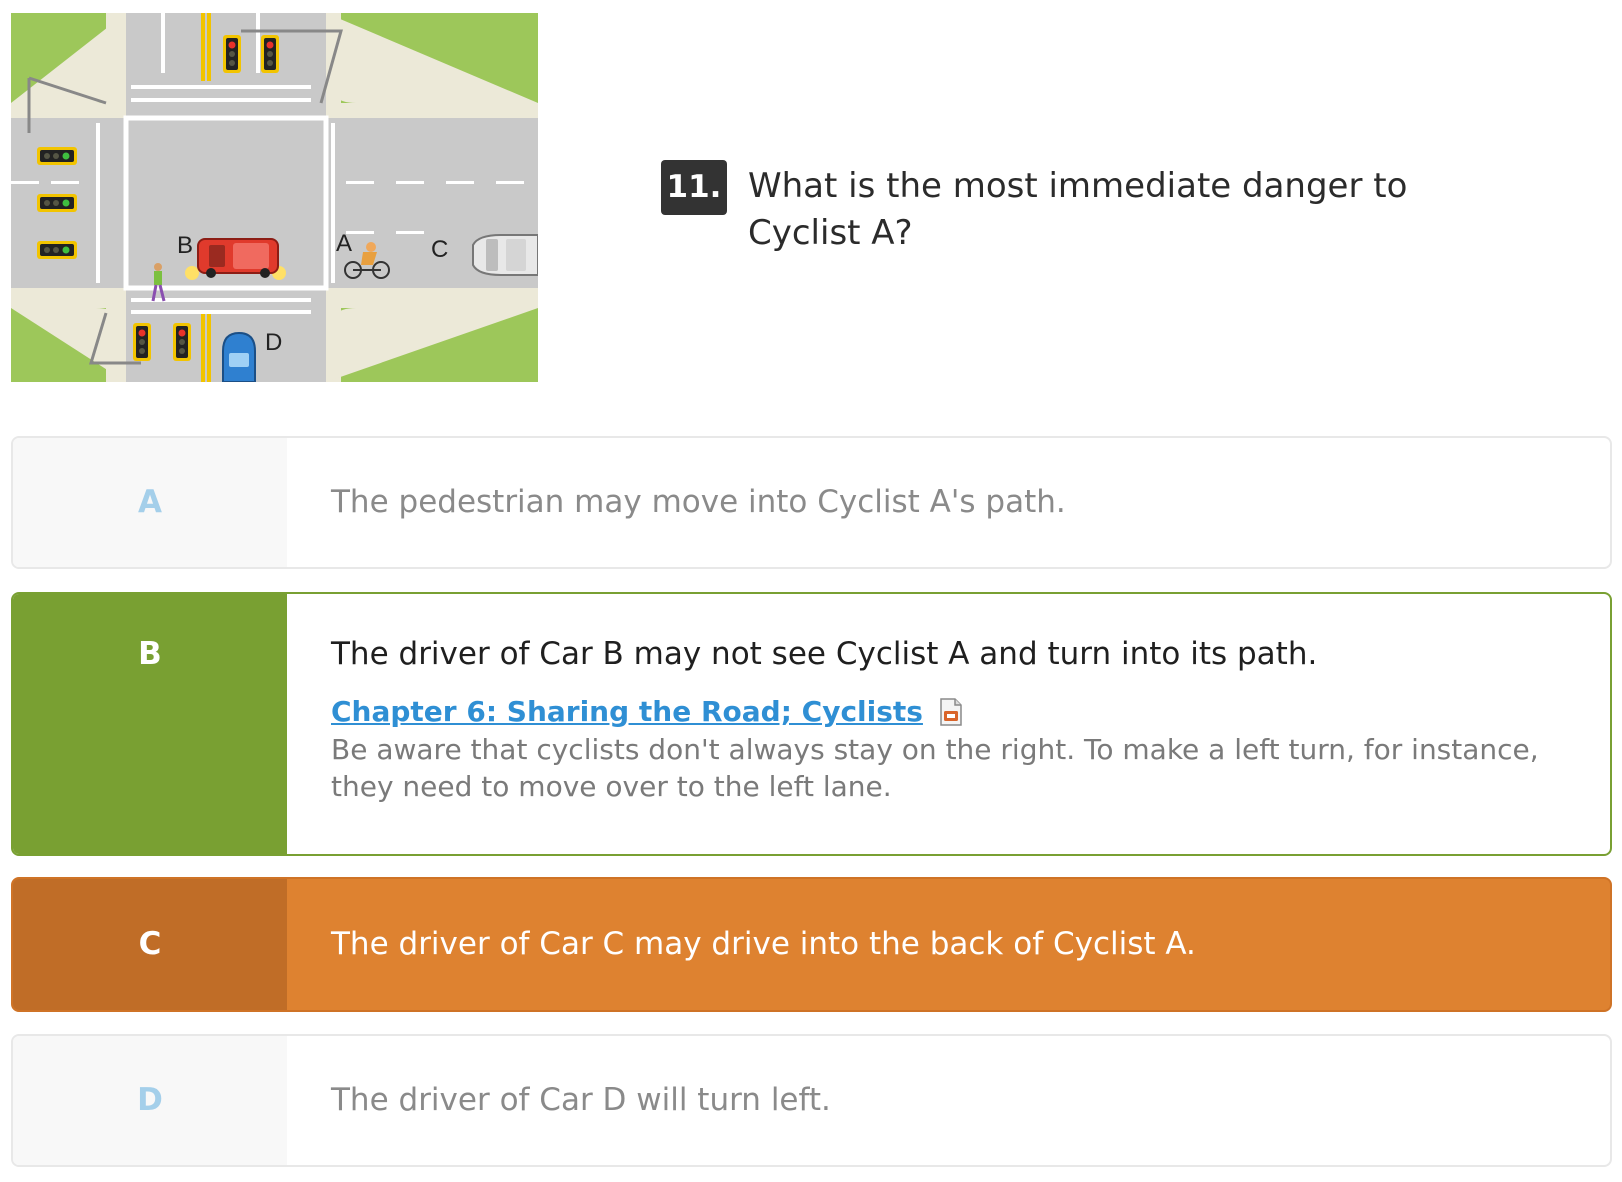  I want to click on answer-letter: C, so click(150, 944).